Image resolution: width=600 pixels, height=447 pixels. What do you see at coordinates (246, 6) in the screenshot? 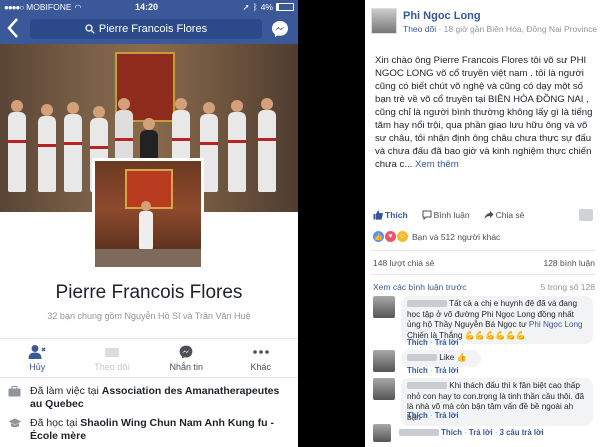
I see `location-icon: ➚` at bounding box center [246, 6].